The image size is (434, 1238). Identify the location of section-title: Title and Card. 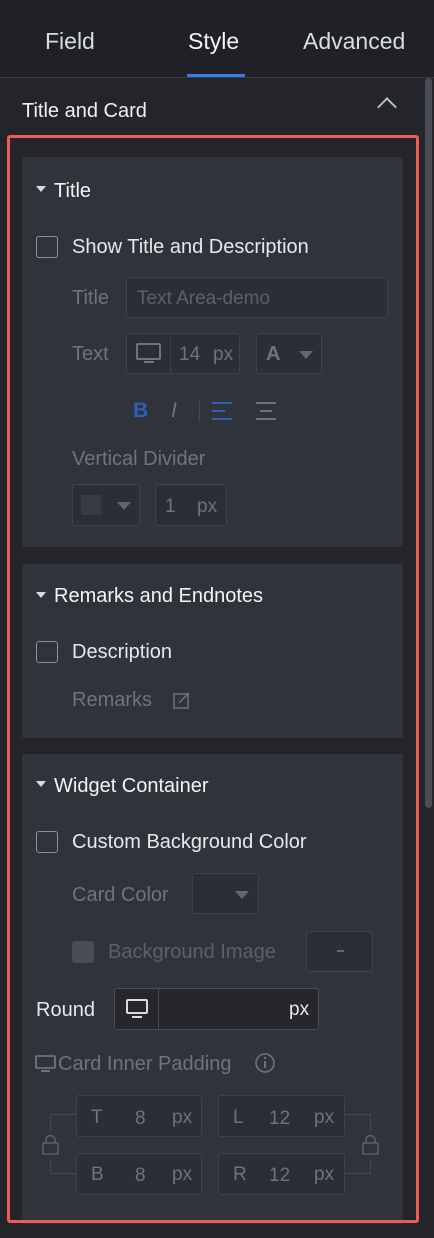
(84, 111).